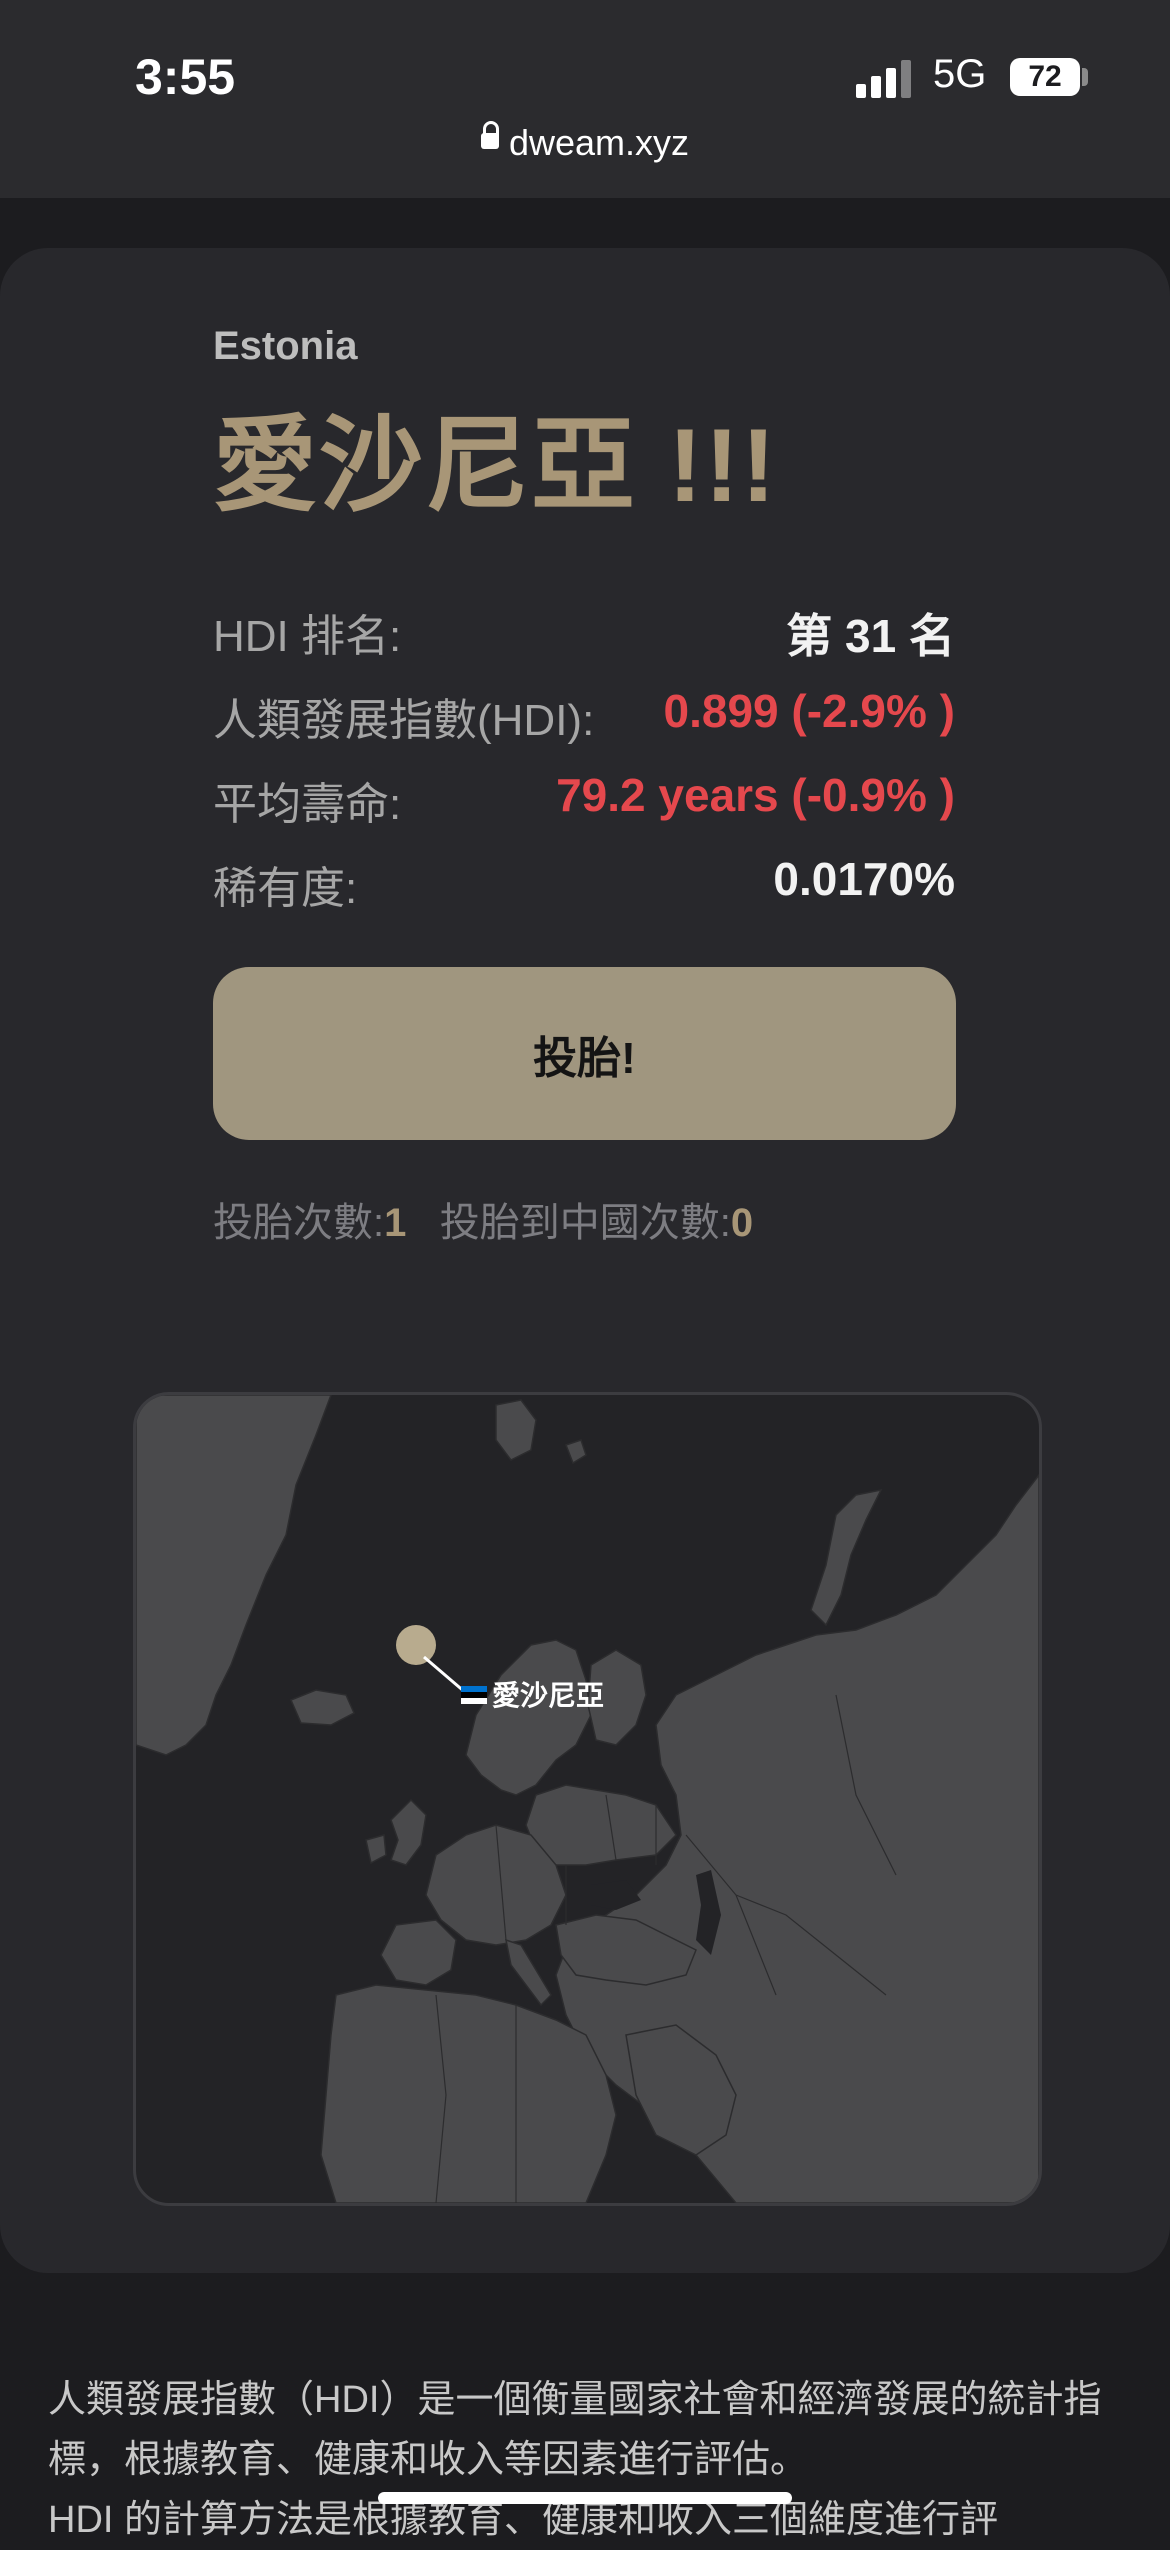 This screenshot has height=2550, width=1170. What do you see at coordinates (445, 1675) in the screenshot?
I see `marker-leader-line` at bounding box center [445, 1675].